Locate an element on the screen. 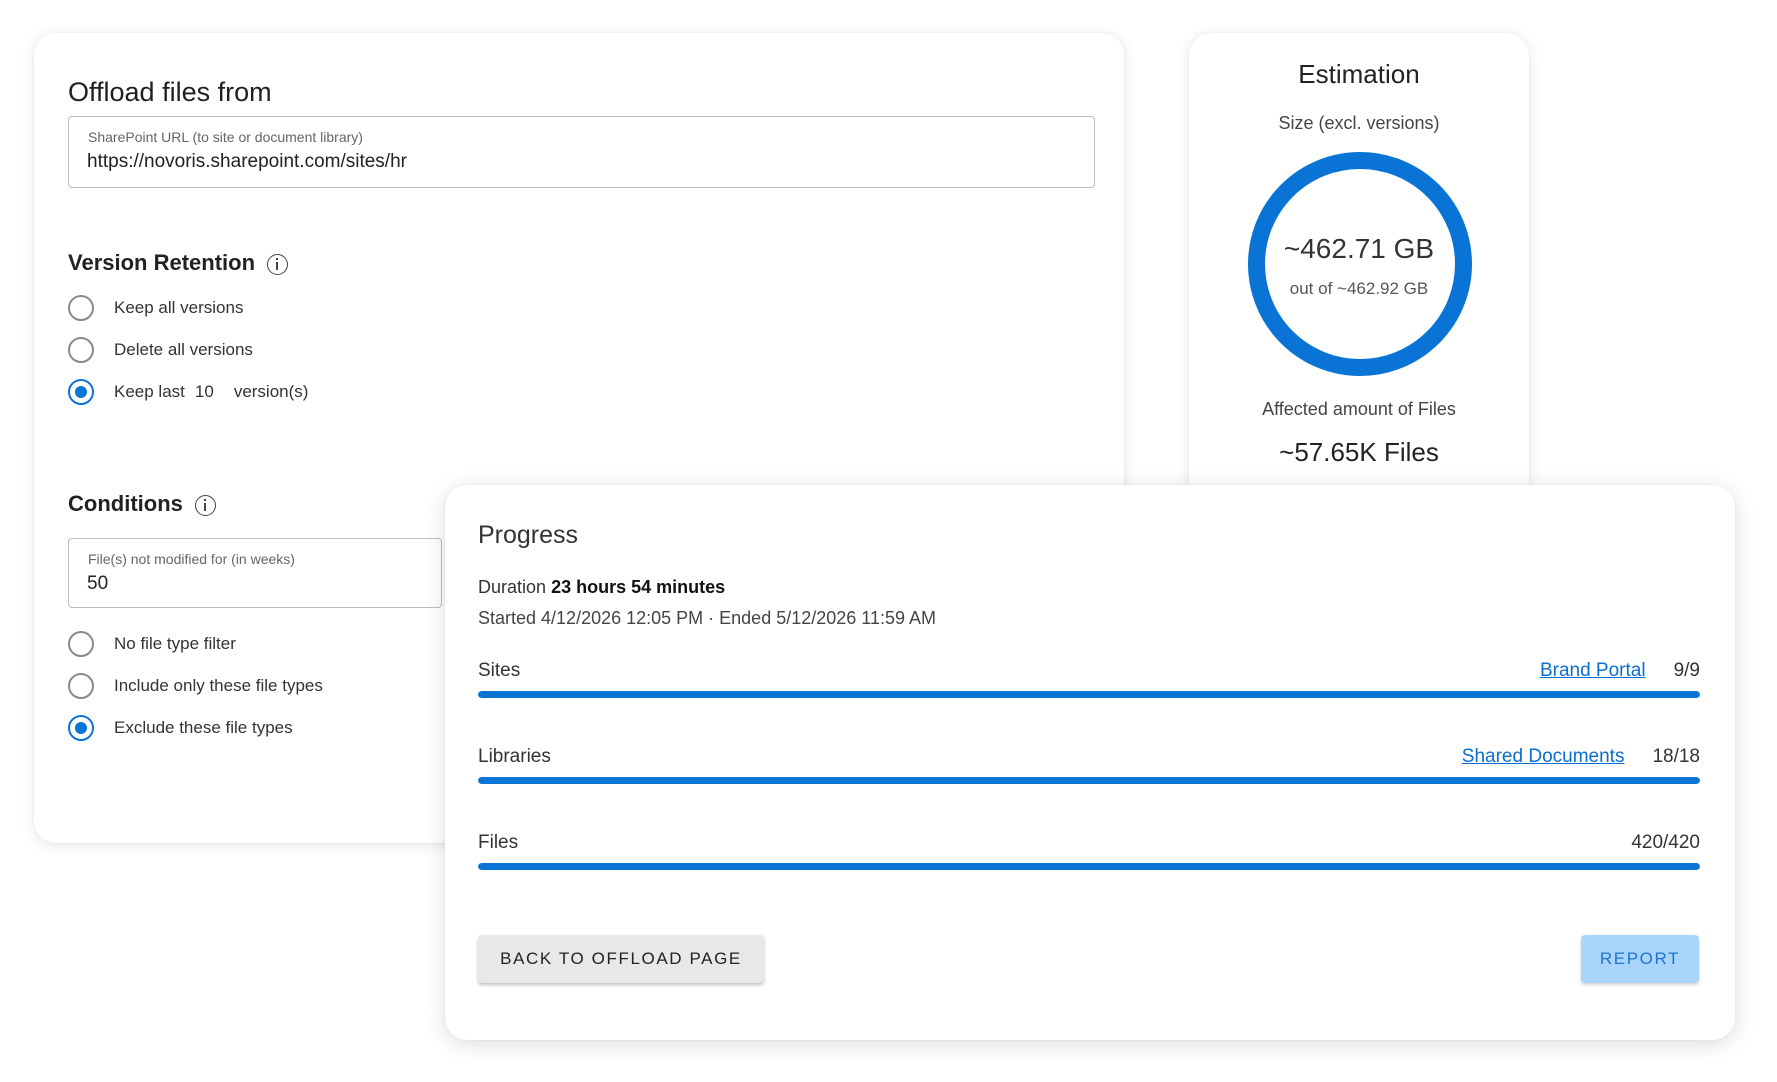  radio-keep-last-versions: Keep last 10 version(s) is located at coordinates (188, 392).